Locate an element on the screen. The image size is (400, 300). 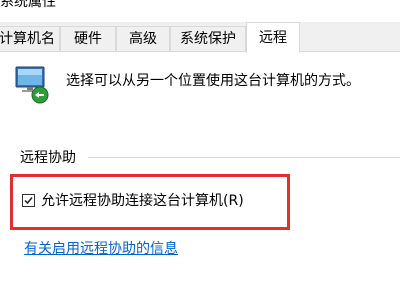
tab-system-protection: 系统保护 is located at coordinates (208, 38).